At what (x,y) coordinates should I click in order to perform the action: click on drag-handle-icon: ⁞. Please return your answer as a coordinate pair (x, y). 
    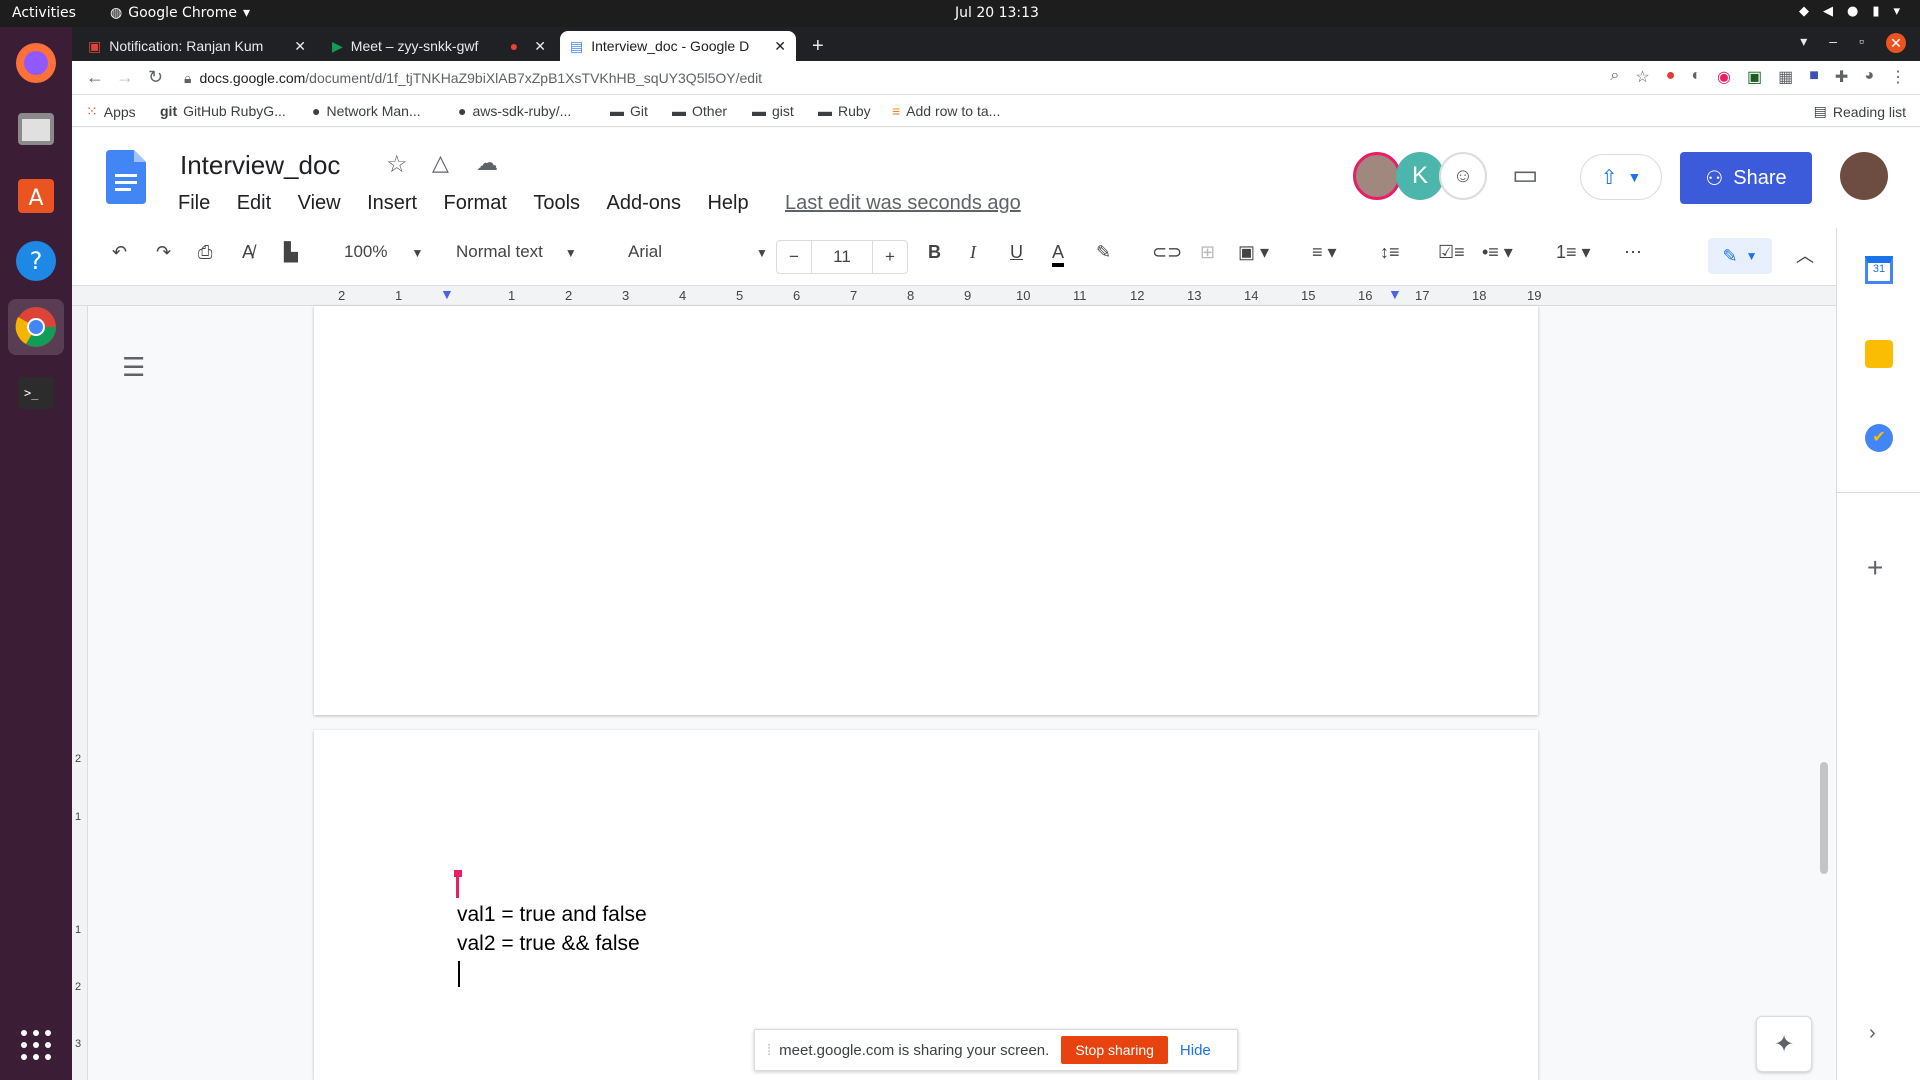
    Looking at the image, I should click on (769, 1050).